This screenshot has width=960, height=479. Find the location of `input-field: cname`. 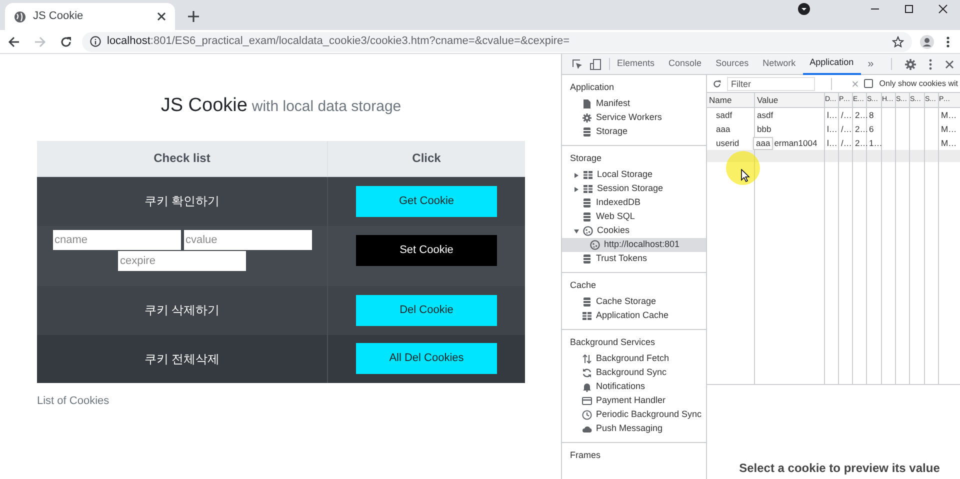

input-field: cname is located at coordinates (116, 240).